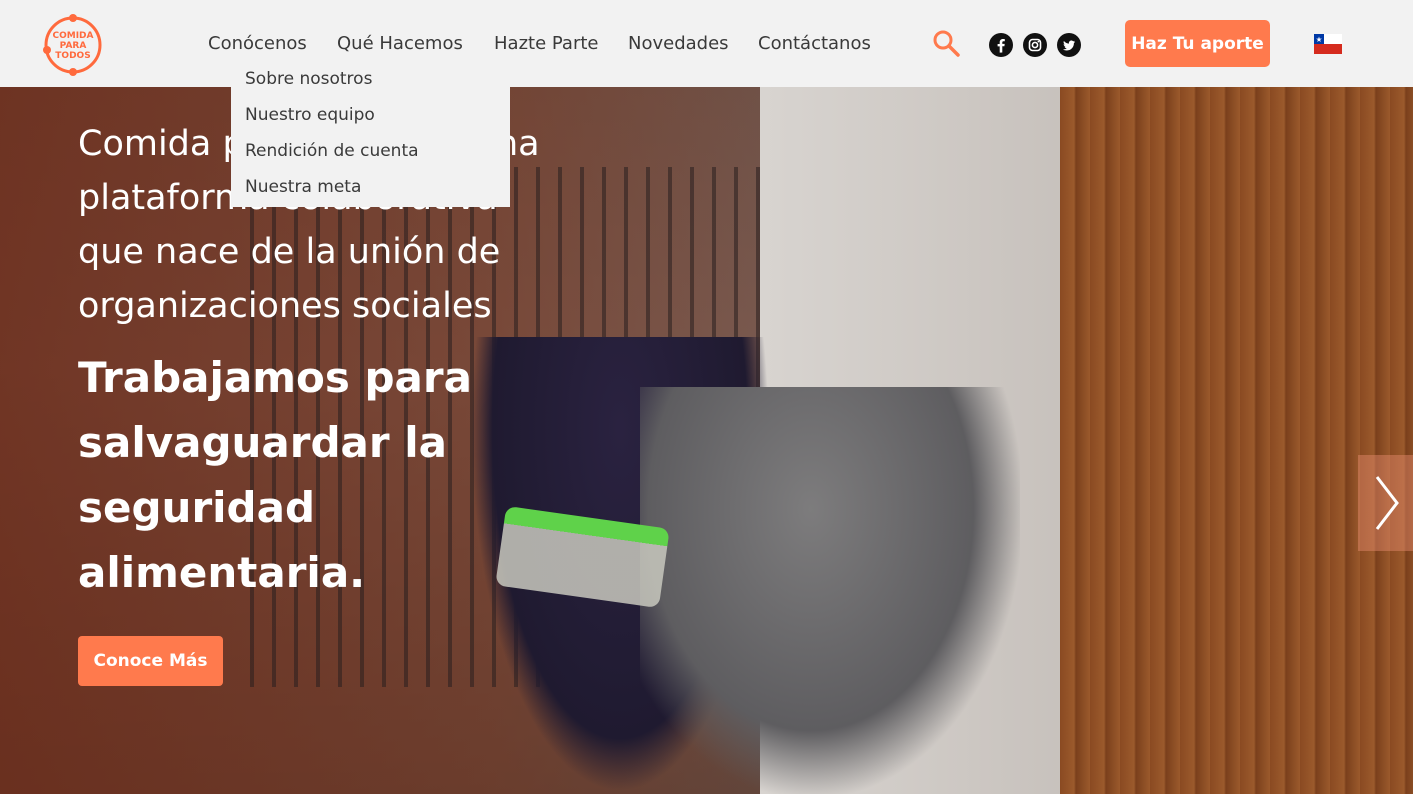 The width and height of the screenshot is (1413, 794). I want to click on menu-item-nuestra-meta: Nuestra meta, so click(370, 194).